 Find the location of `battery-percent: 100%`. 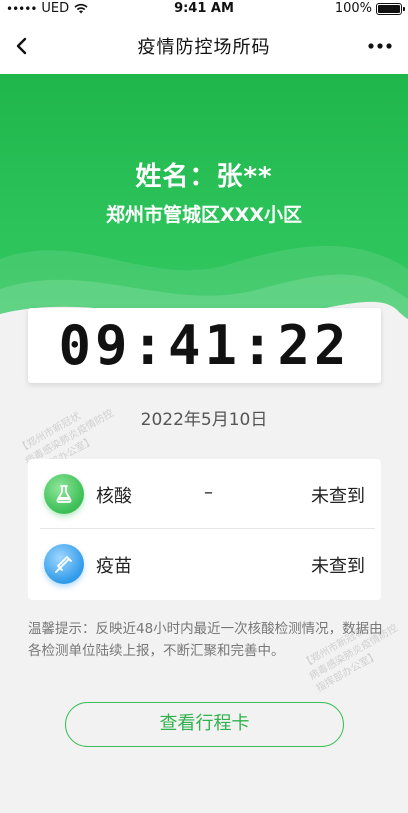

battery-percent: 100% is located at coordinates (353, 8).